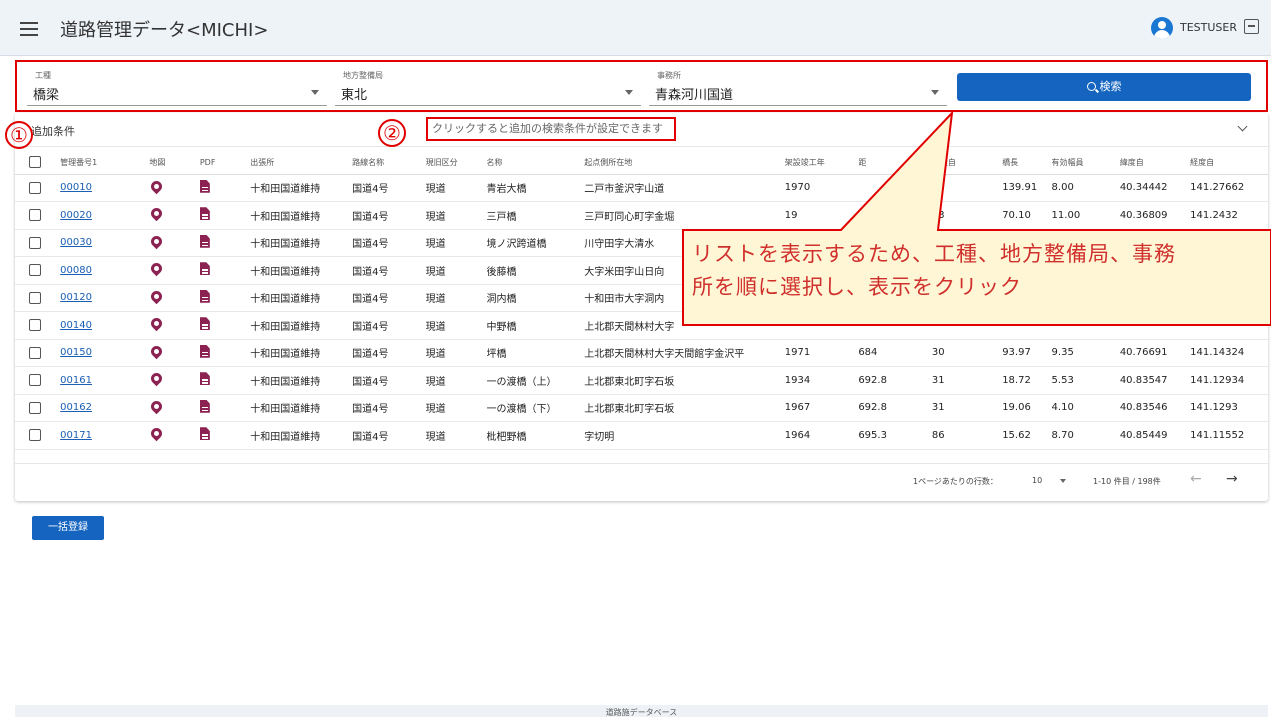  I want to click on management-number-link: 00010, so click(76, 187).